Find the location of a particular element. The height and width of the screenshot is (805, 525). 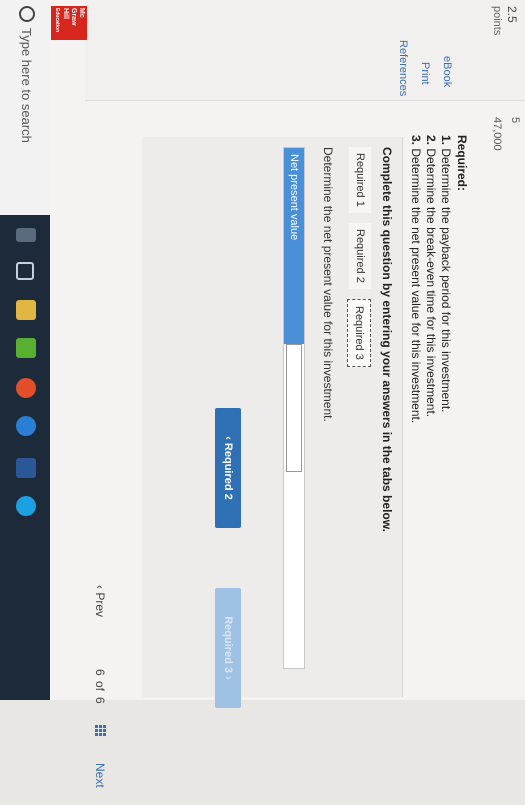

references-link: References is located at coordinates (403, 68).